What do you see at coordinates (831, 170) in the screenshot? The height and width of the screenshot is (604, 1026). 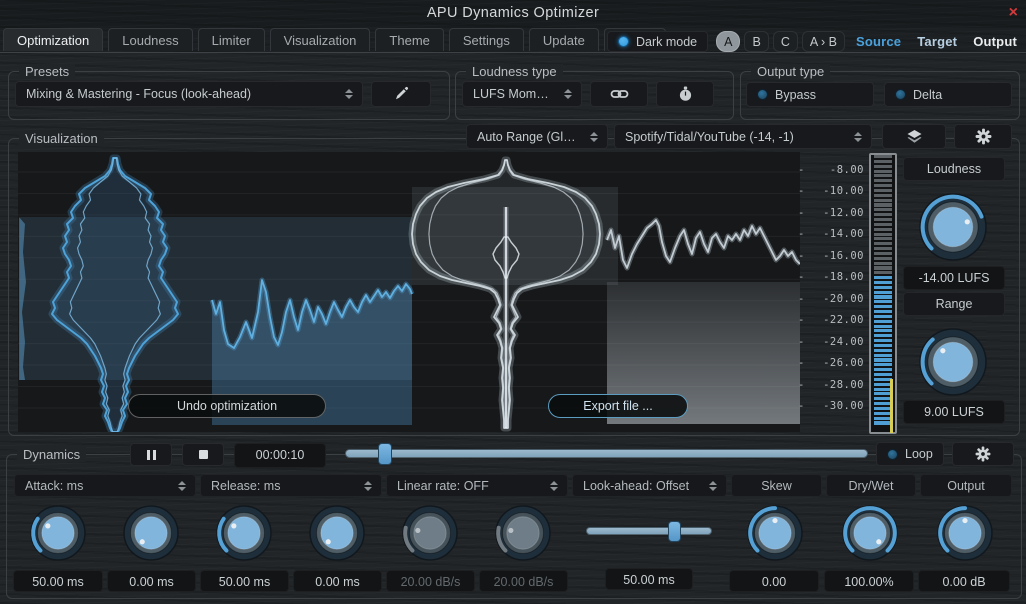 I see `scale-tick: - -8.00` at bounding box center [831, 170].